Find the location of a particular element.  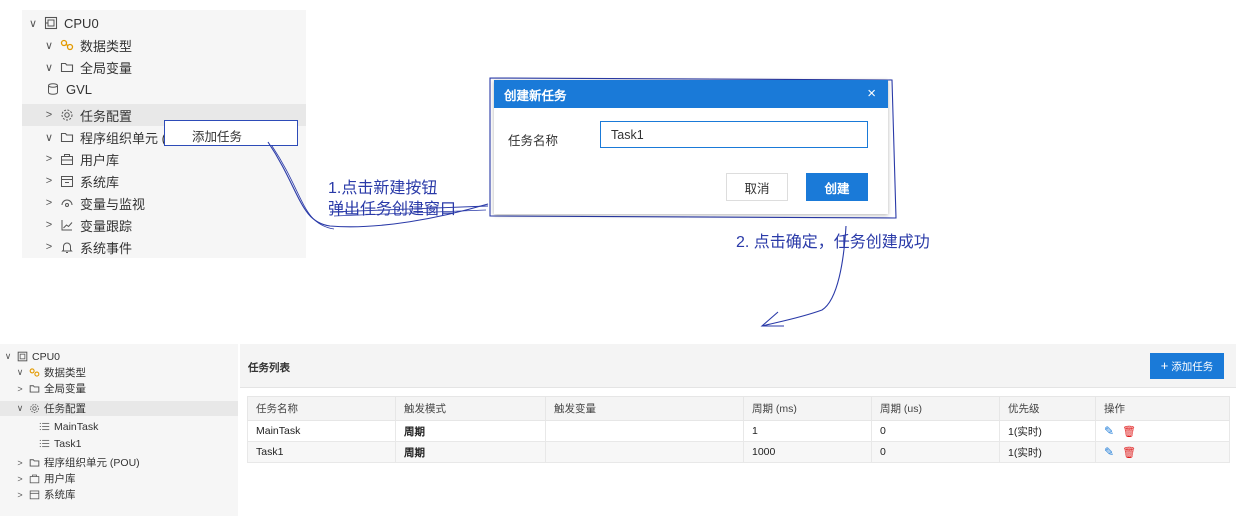

annotation-step2: 2. 点击确定，任务创建成功 is located at coordinates (833, 242).